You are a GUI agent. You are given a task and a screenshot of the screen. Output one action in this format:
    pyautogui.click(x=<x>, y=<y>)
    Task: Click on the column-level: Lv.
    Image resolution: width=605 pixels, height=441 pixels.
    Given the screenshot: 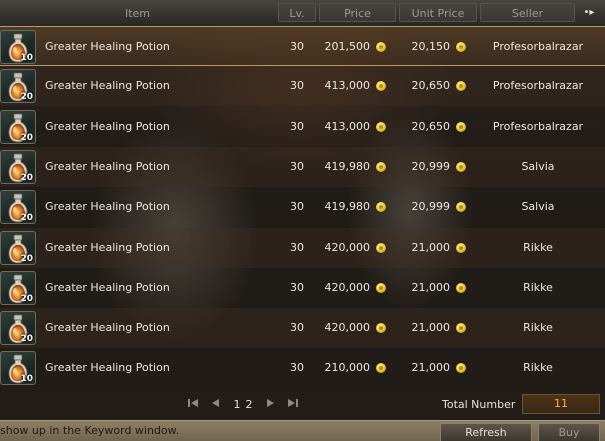 What is the action you would take?
    pyautogui.click(x=297, y=12)
    